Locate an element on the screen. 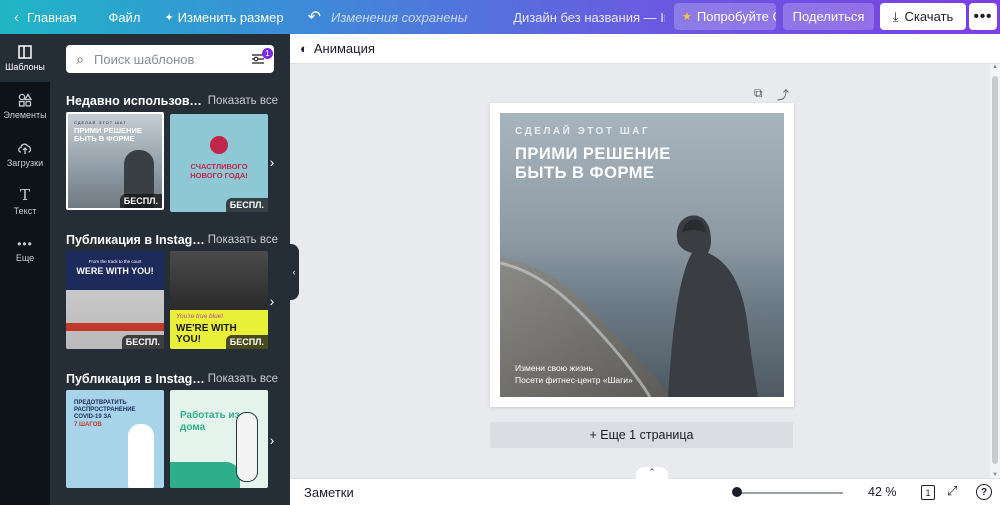 This screenshot has width=1000, height=505. resize-button: ✦ Изменить размер is located at coordinates (223, 17).